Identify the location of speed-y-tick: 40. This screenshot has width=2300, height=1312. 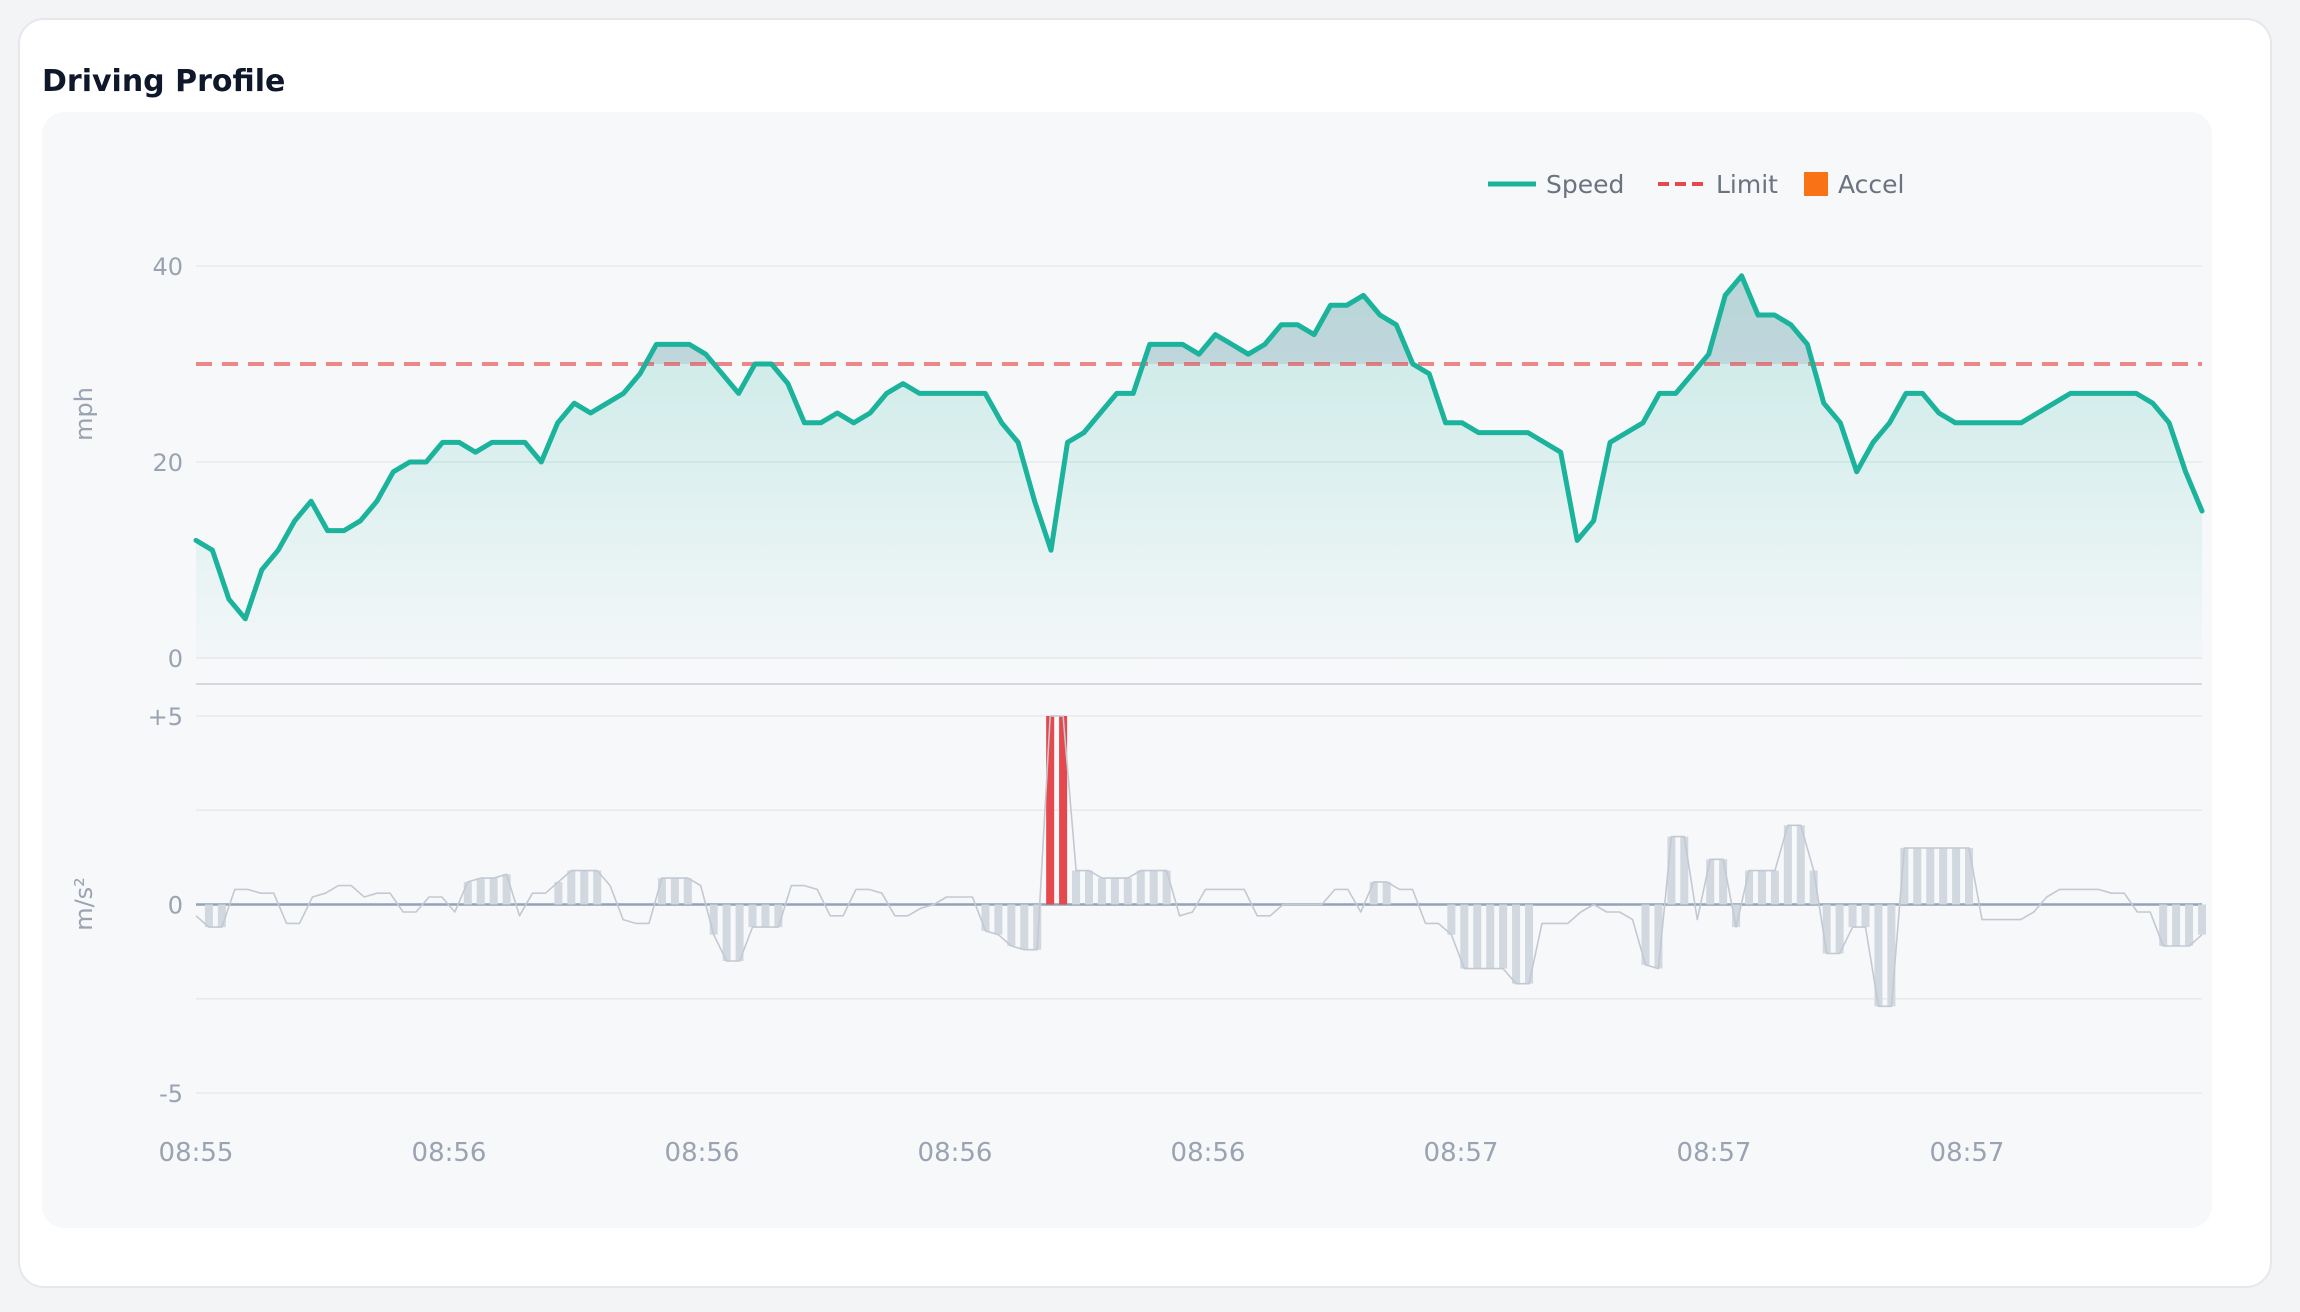
(167, 267).